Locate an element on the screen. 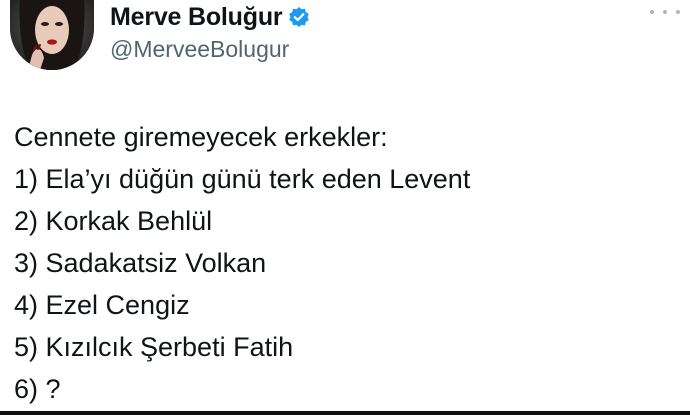 The width and height of the screenshot is (690, 415). tweet-line: Cennete giremeyecek erkekler: is located at coordinates (201, 137).